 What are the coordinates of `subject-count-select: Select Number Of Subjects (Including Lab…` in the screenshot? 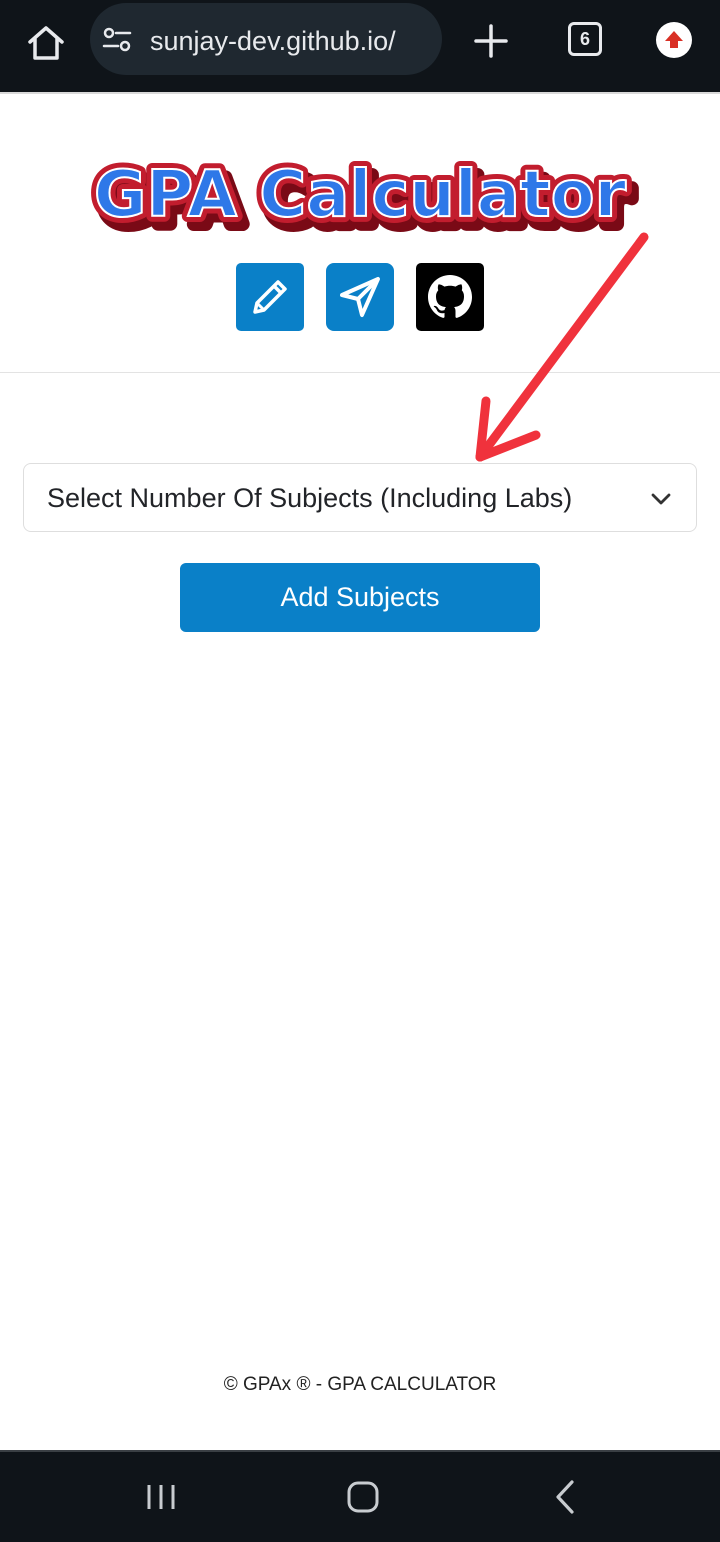 It's located at (360, 497).